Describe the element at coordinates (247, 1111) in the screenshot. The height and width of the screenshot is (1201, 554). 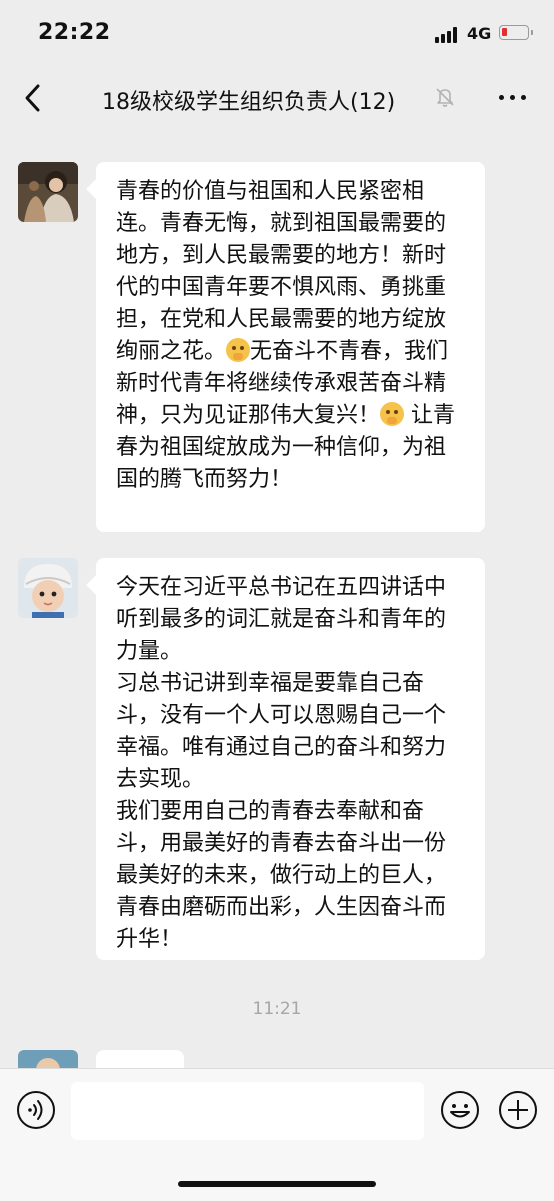
I see `message-input` at that location.